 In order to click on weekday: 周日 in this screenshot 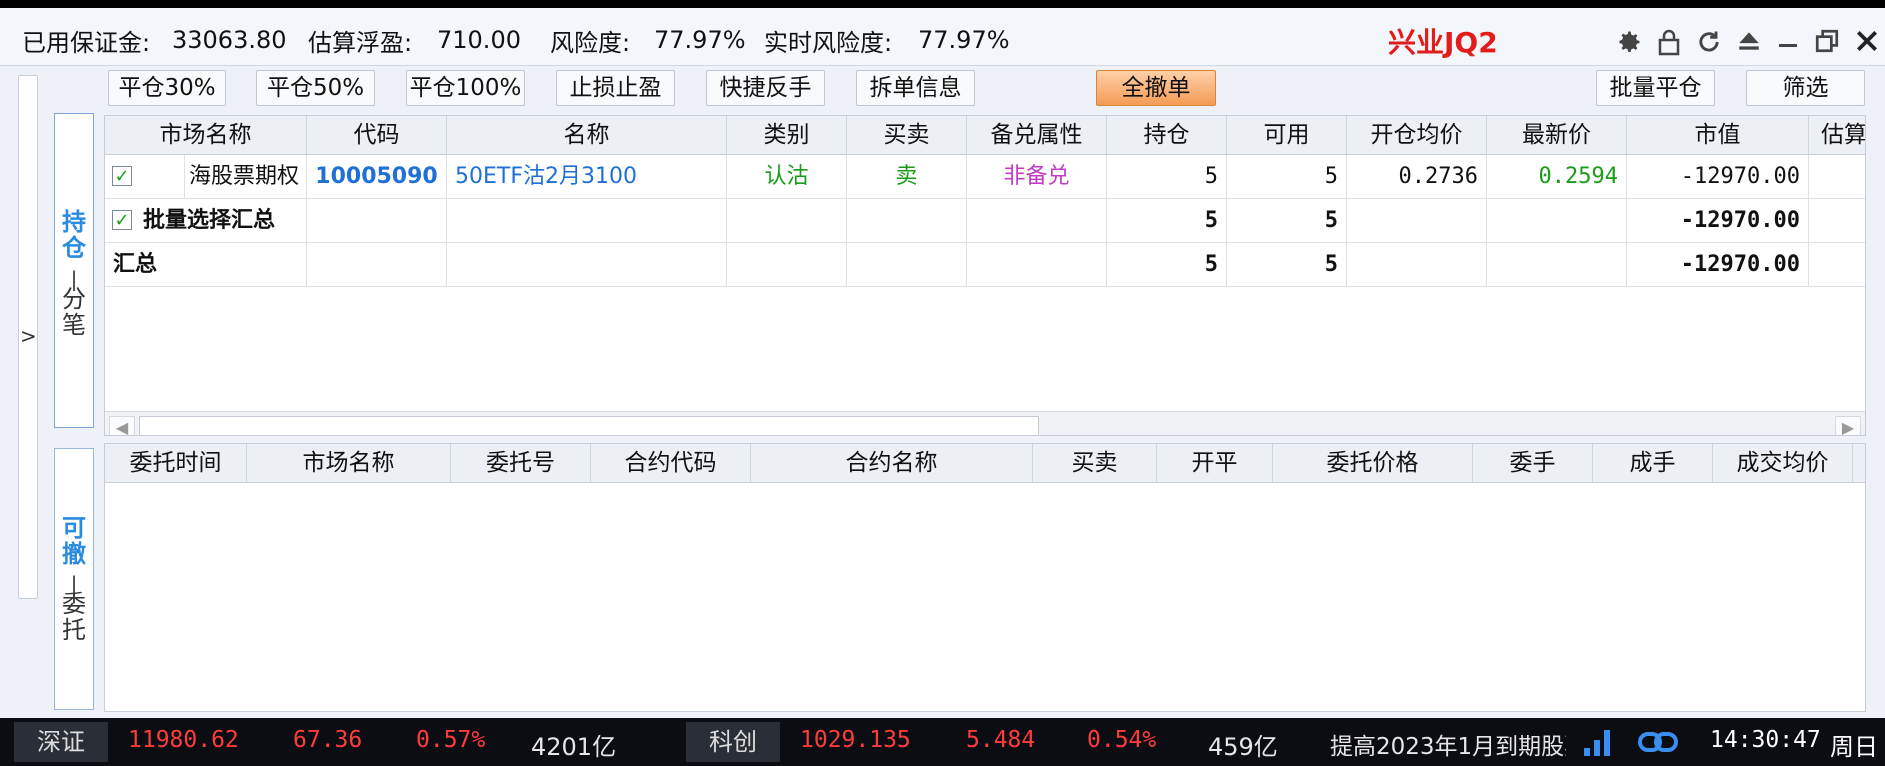, I will do `click(1854, 747)`.